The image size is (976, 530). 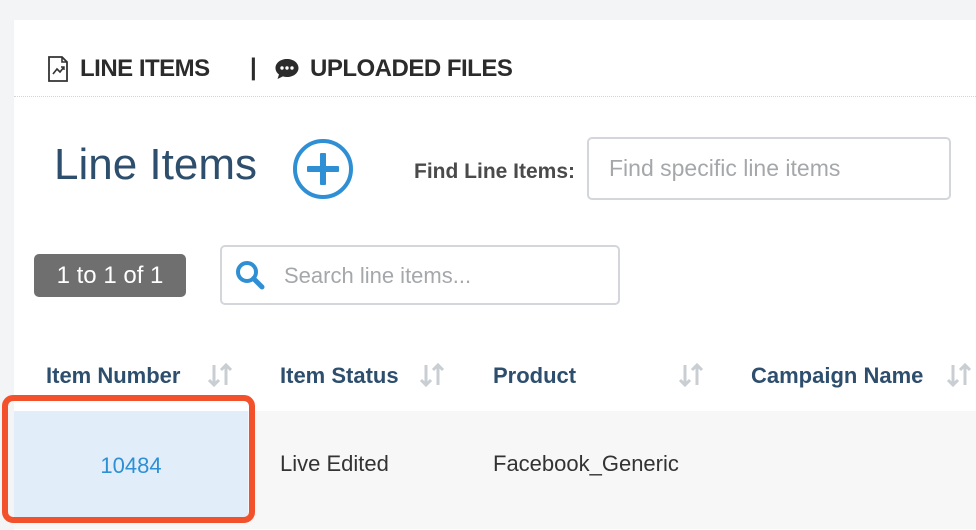 What do you see at coordinates (323, 169) in the screenshot?
I see `add-line-item-button` at bounding box center [323, 169].